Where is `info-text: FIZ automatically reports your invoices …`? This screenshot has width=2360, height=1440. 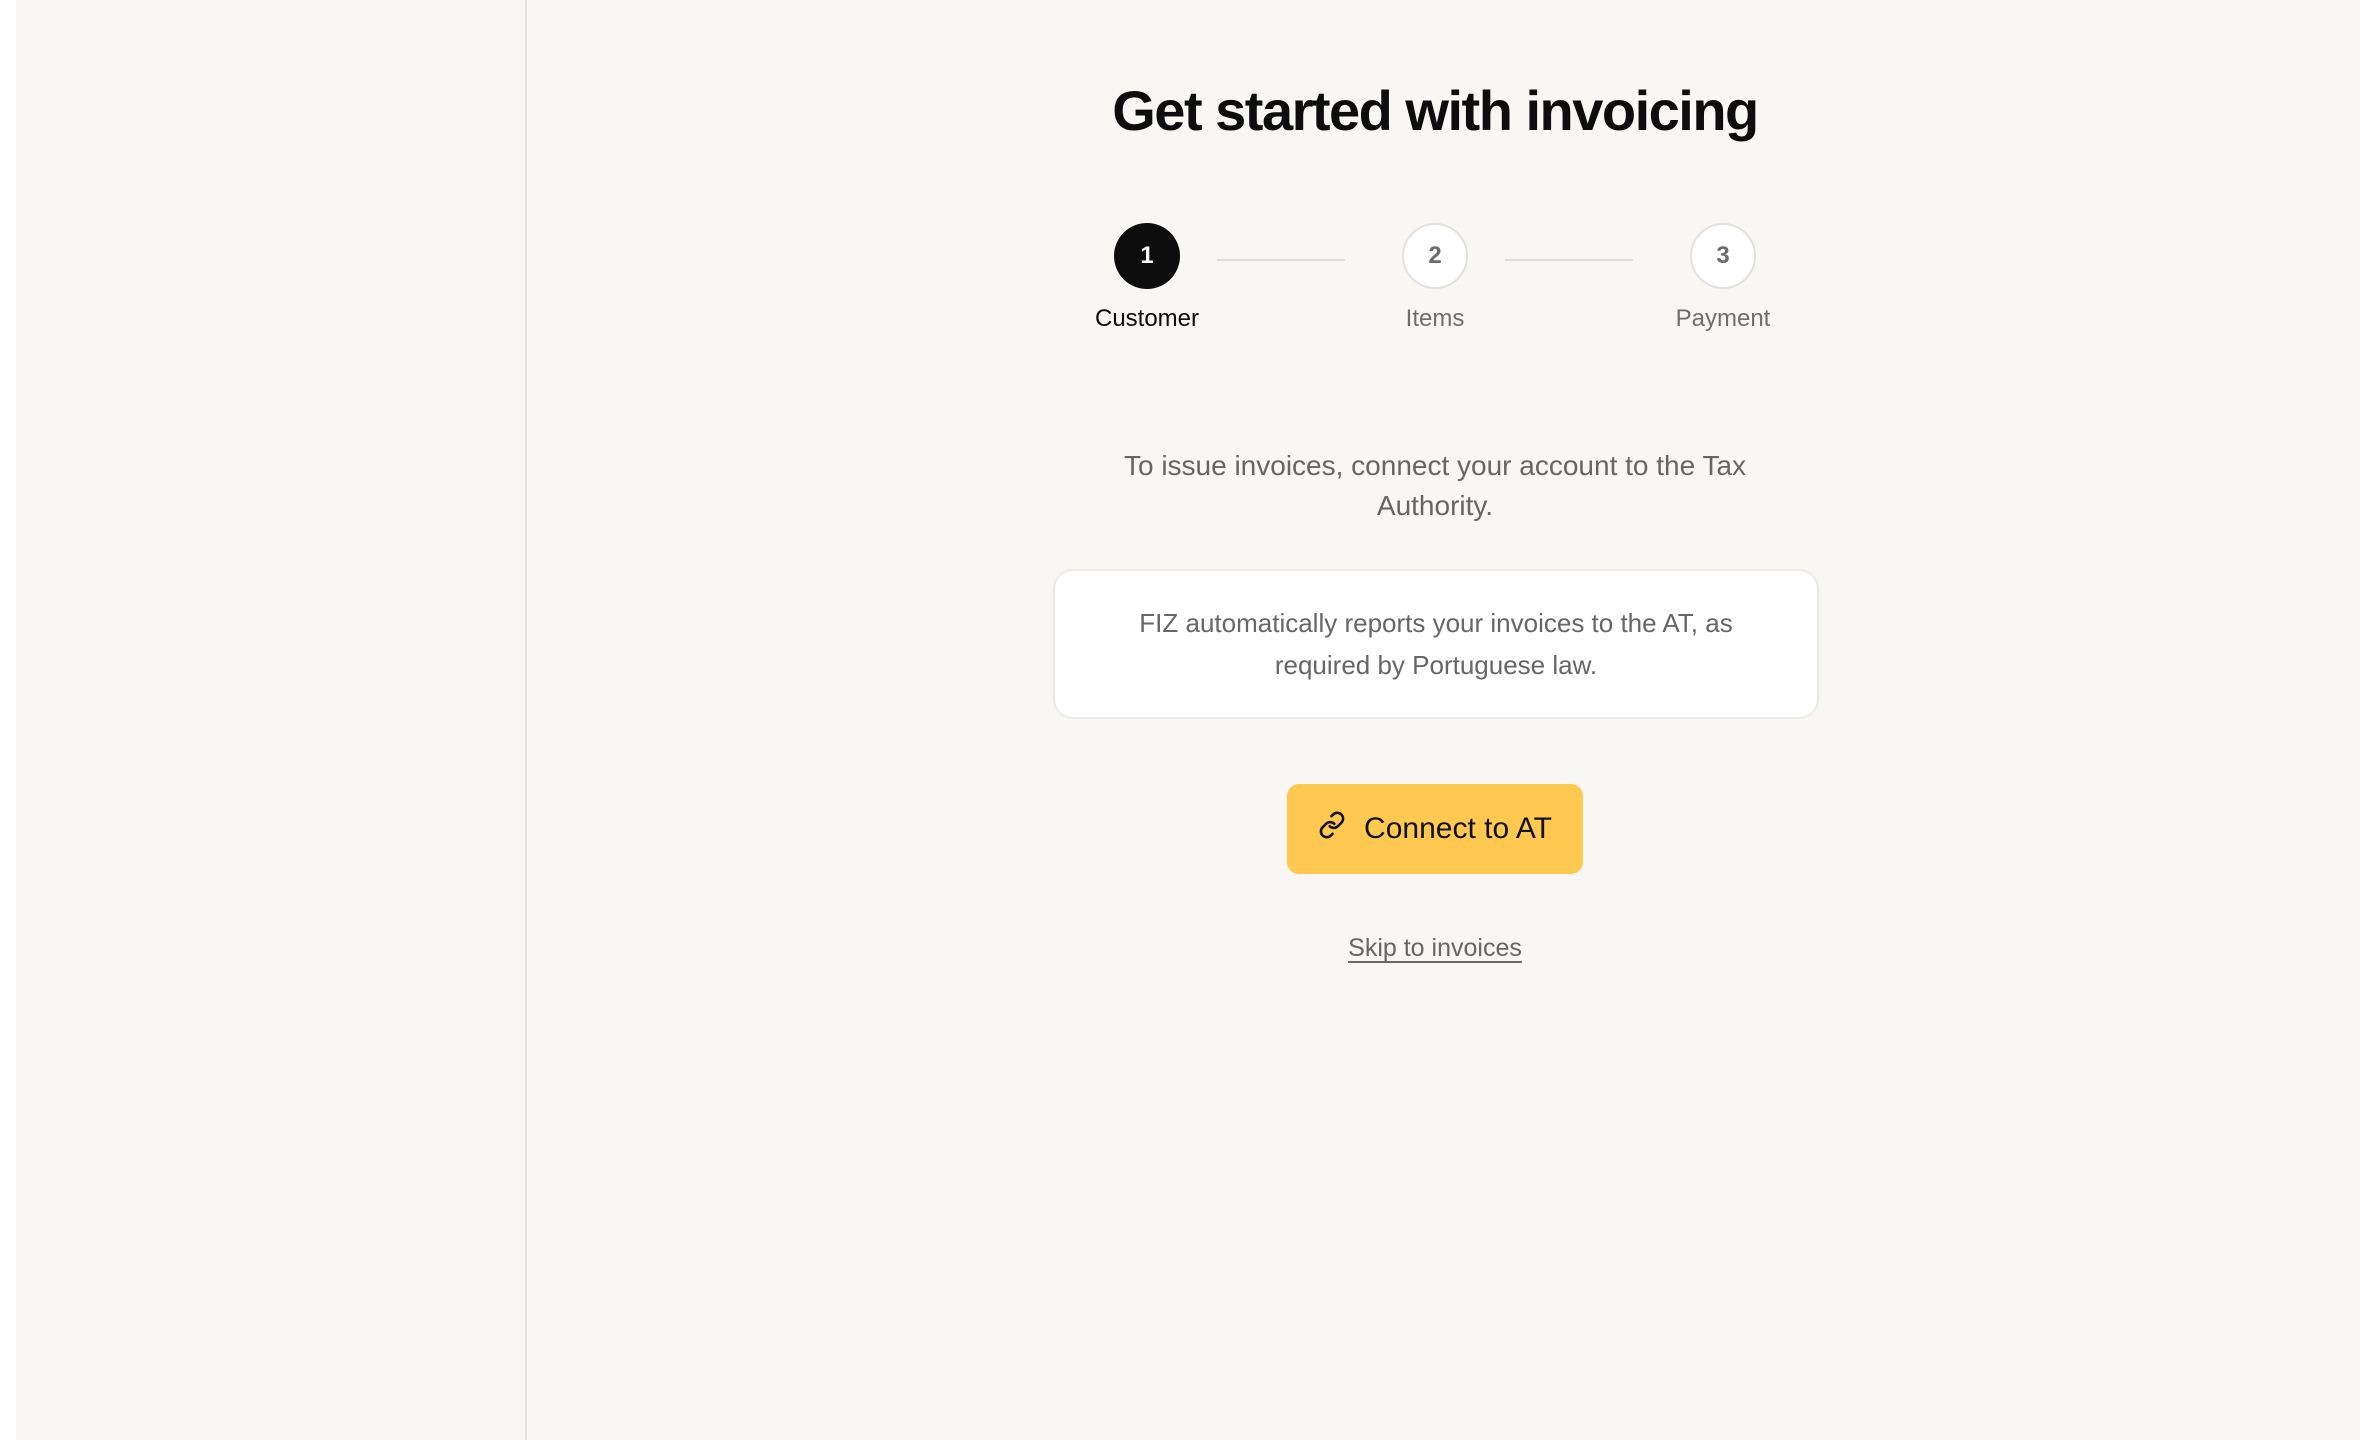 info-text: FIZ automatically reports your invoices … is located at coordinates (1436, 644).